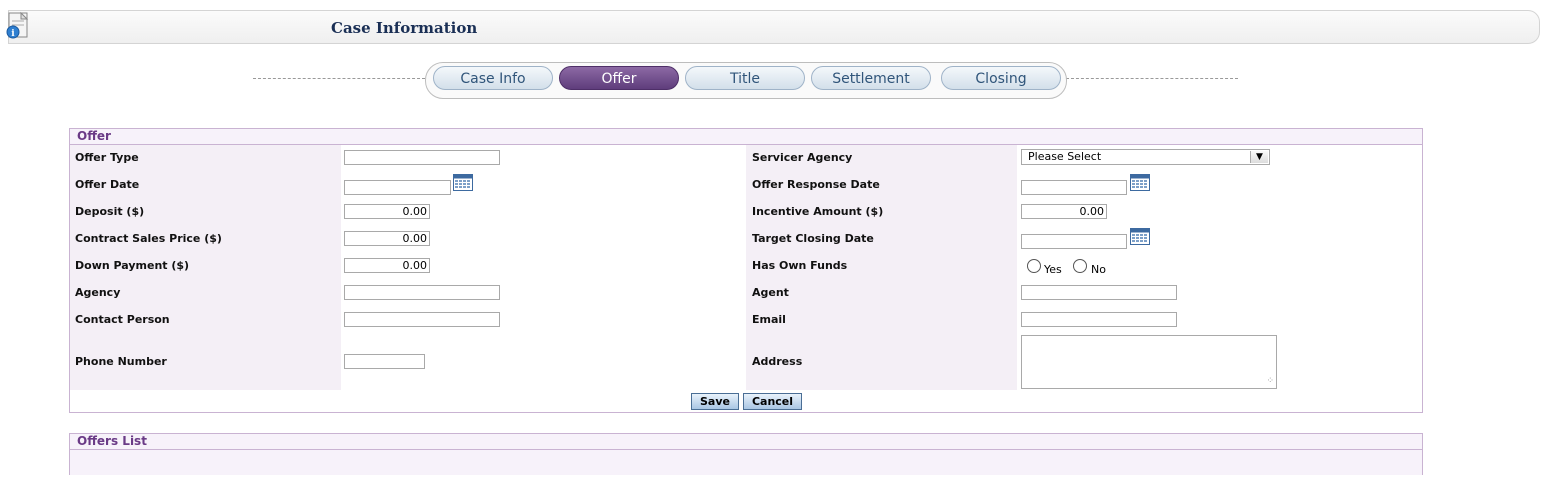 This screenshot has width=1553, height=491. Describe the element at coordinates (1065, 156) in the screenshot. I see `servicer-agency-selected: Please Select` at that location.